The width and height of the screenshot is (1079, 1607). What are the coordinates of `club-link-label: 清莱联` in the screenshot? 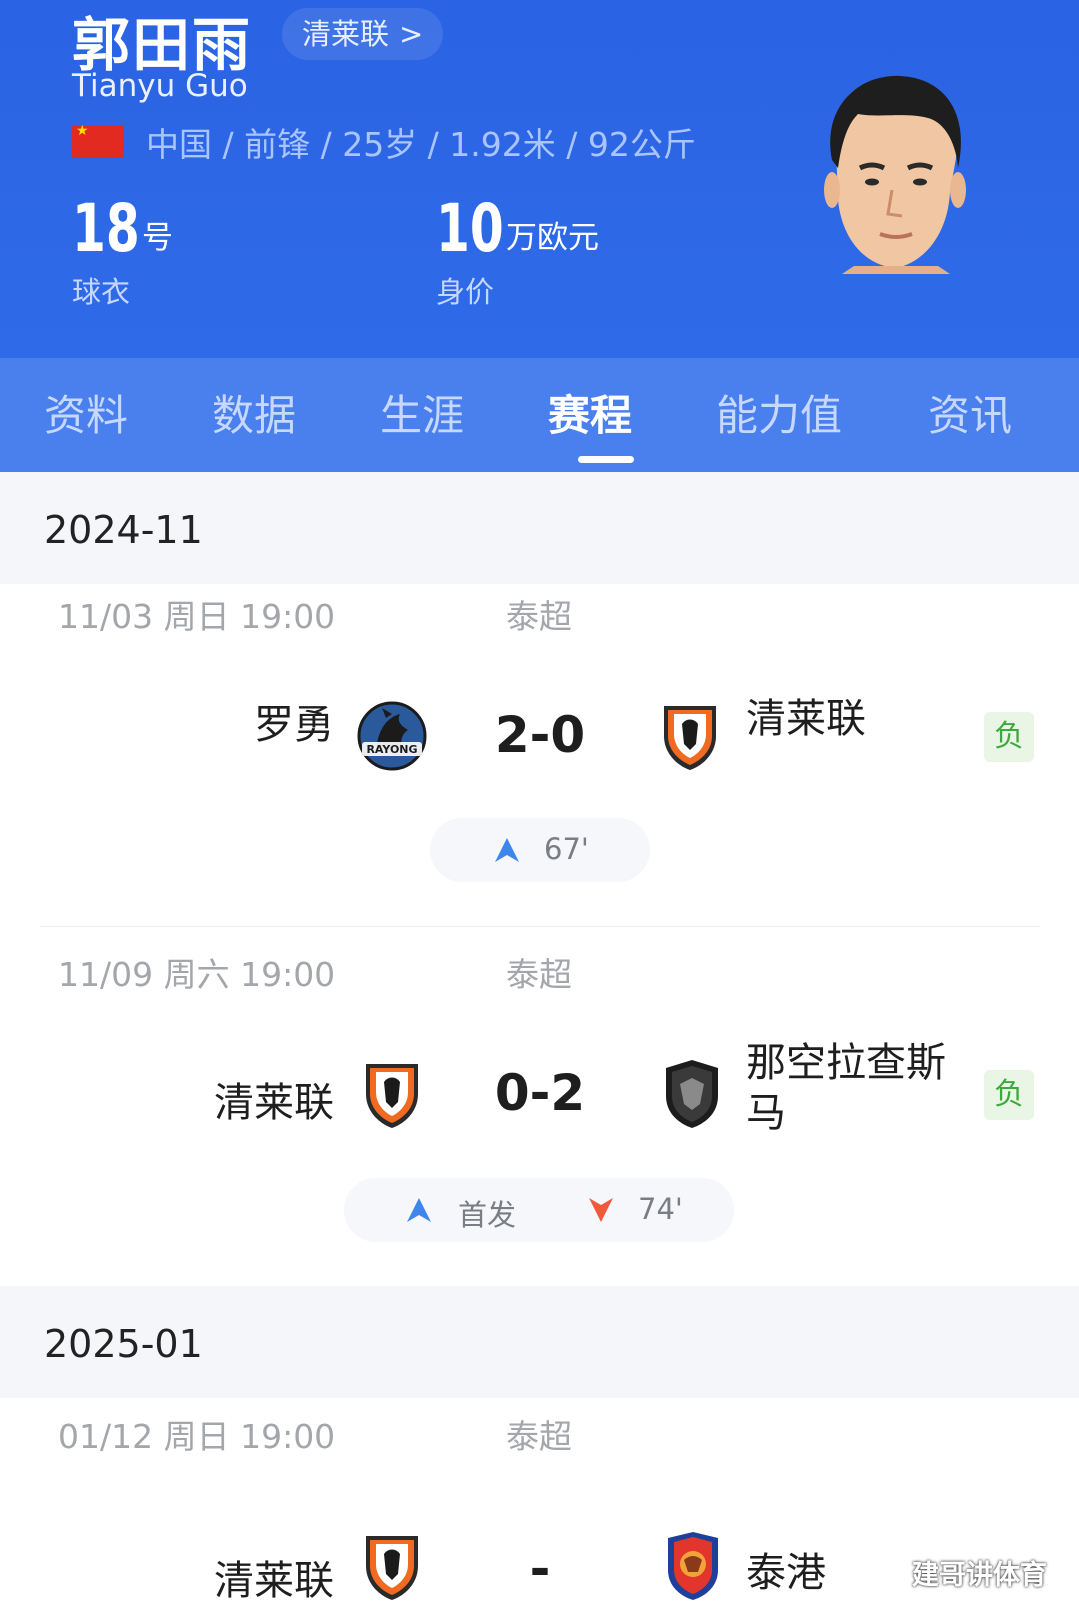 It's located at (346, 34).